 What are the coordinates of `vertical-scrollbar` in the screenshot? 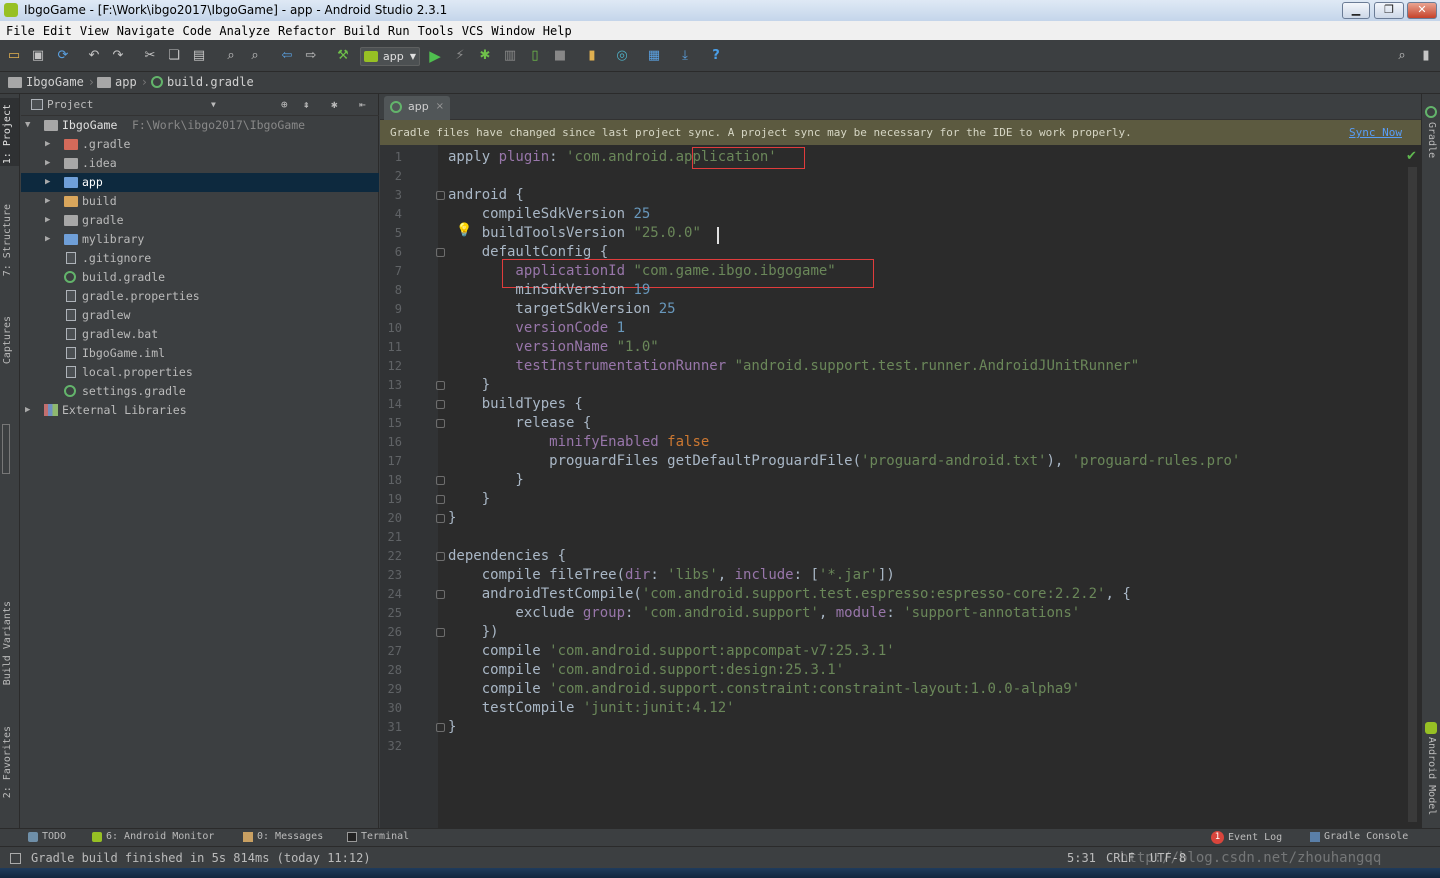 It's located at (1412, 494).